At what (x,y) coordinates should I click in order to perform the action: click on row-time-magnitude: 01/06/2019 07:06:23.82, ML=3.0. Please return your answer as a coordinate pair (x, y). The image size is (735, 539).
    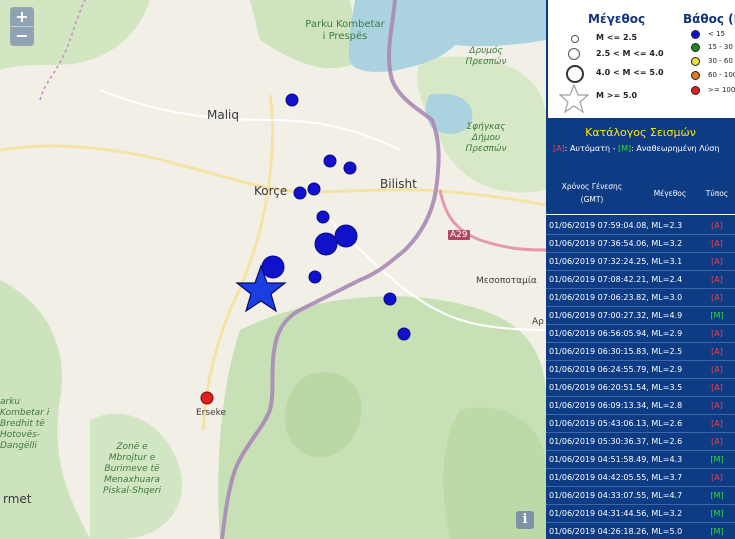
    Looking at the image, I should click on (616, 297).